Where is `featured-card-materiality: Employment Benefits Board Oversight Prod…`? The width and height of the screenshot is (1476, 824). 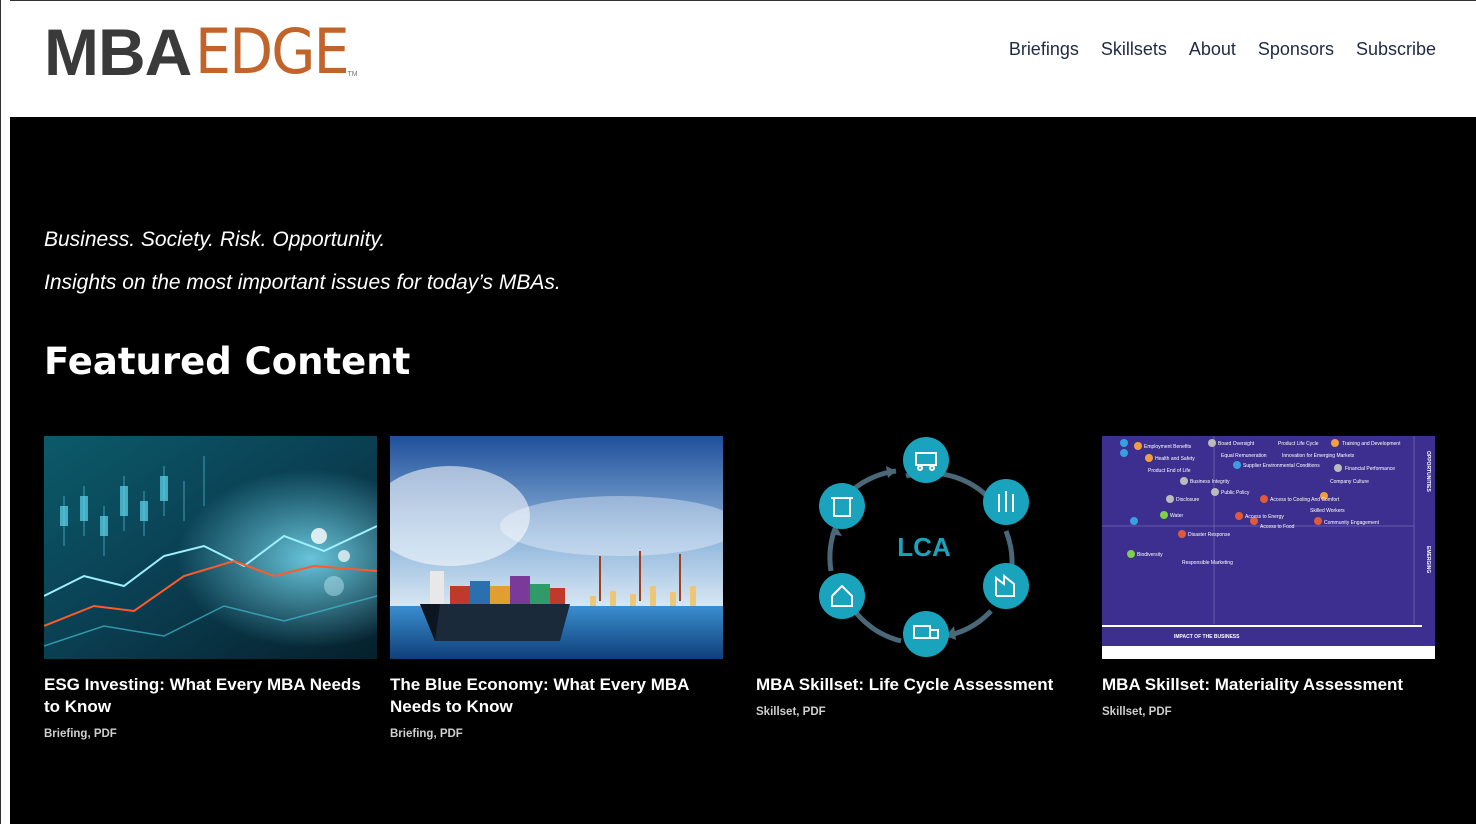 featured-card-materiality: Employment Benefits Board Oversight Prod… is located at coordinates (1268, 577).